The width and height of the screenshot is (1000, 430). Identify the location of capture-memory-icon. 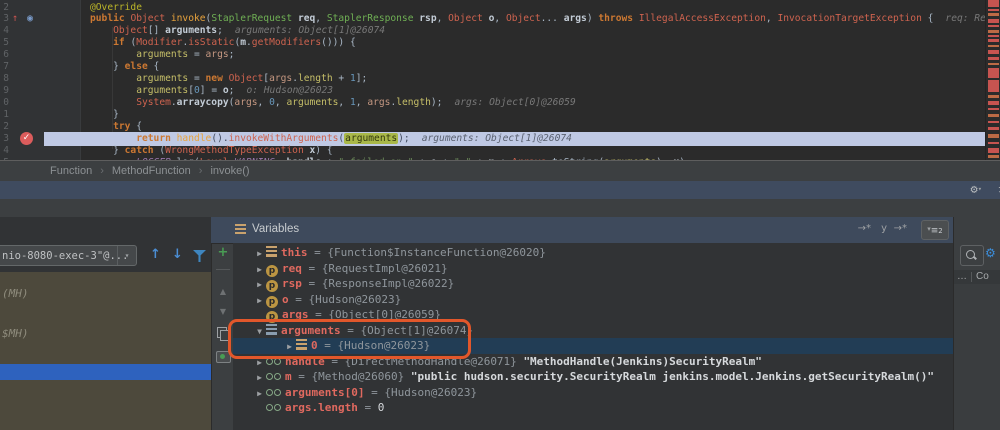
(223, 357).